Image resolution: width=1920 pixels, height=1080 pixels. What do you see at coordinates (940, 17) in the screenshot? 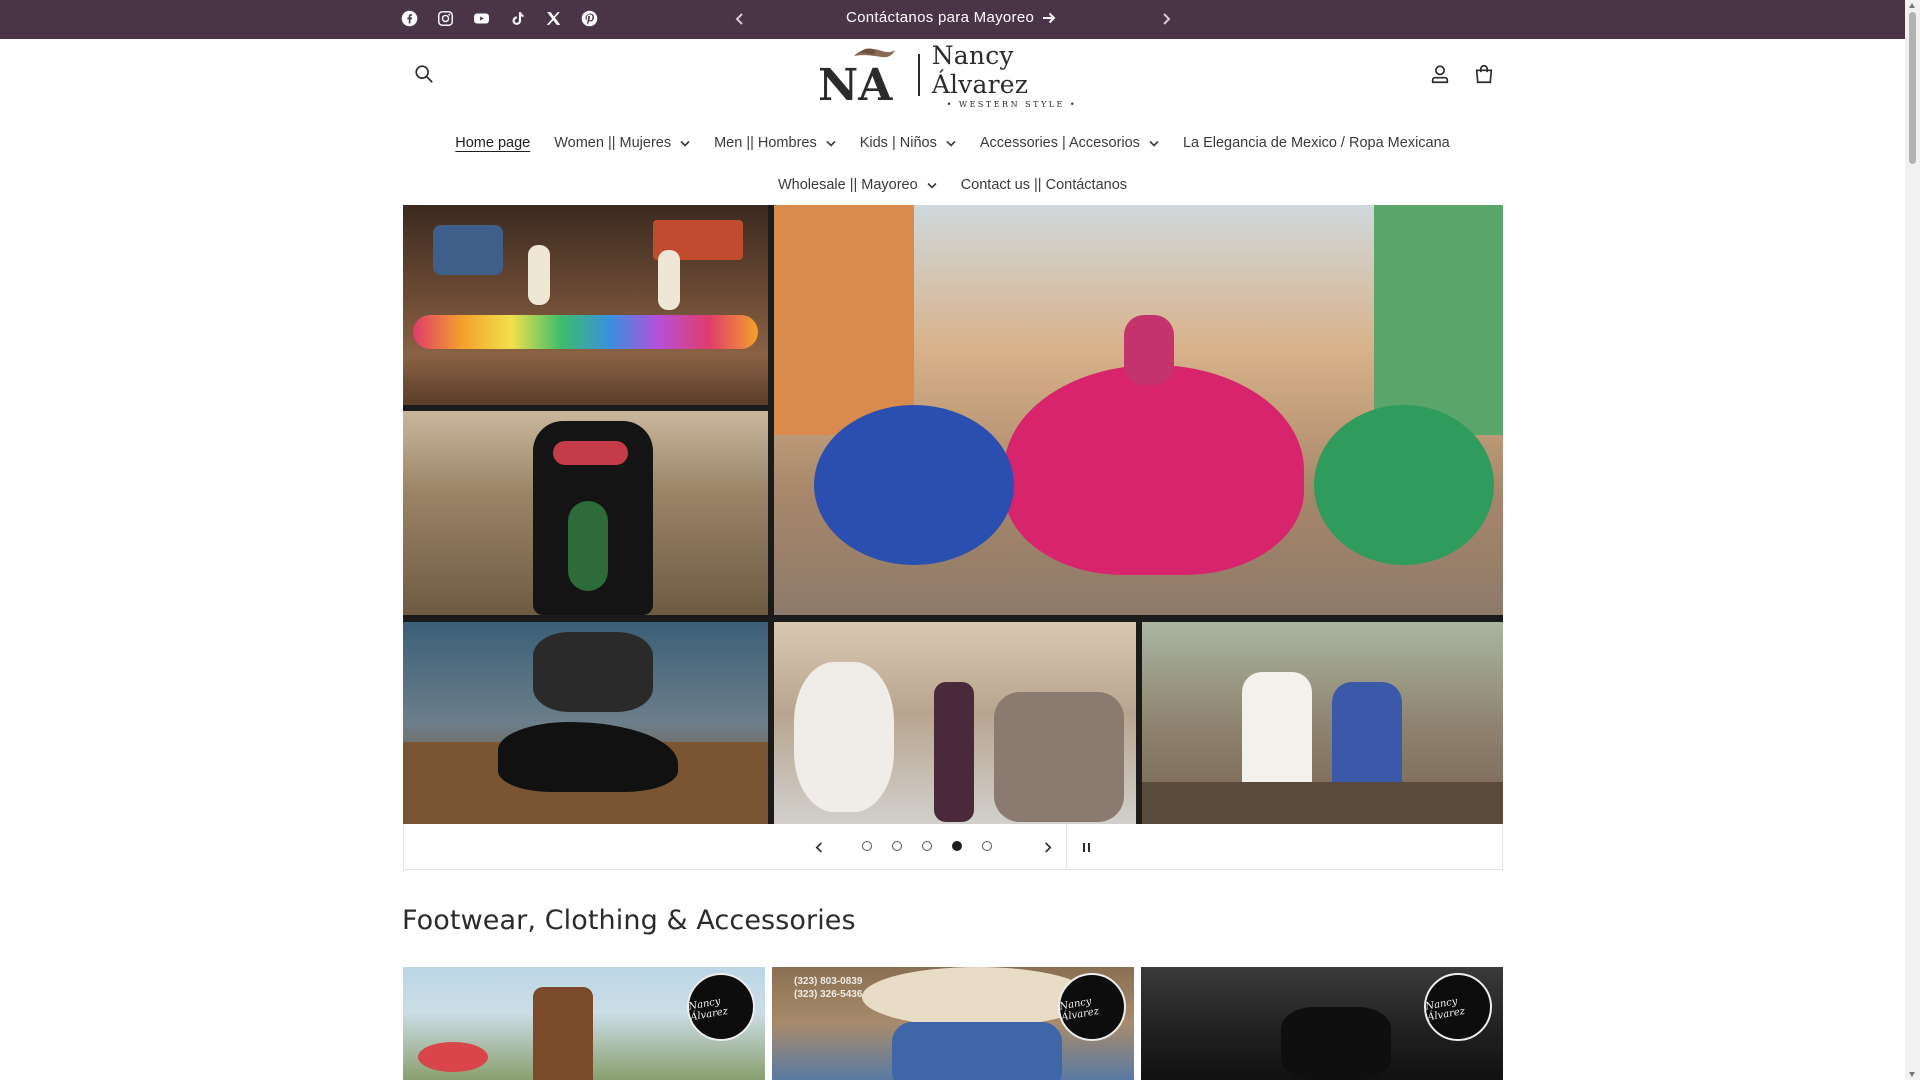
I see `announcement-message: Contáctanos para Mayoreo` at bounding box center [940, 17].